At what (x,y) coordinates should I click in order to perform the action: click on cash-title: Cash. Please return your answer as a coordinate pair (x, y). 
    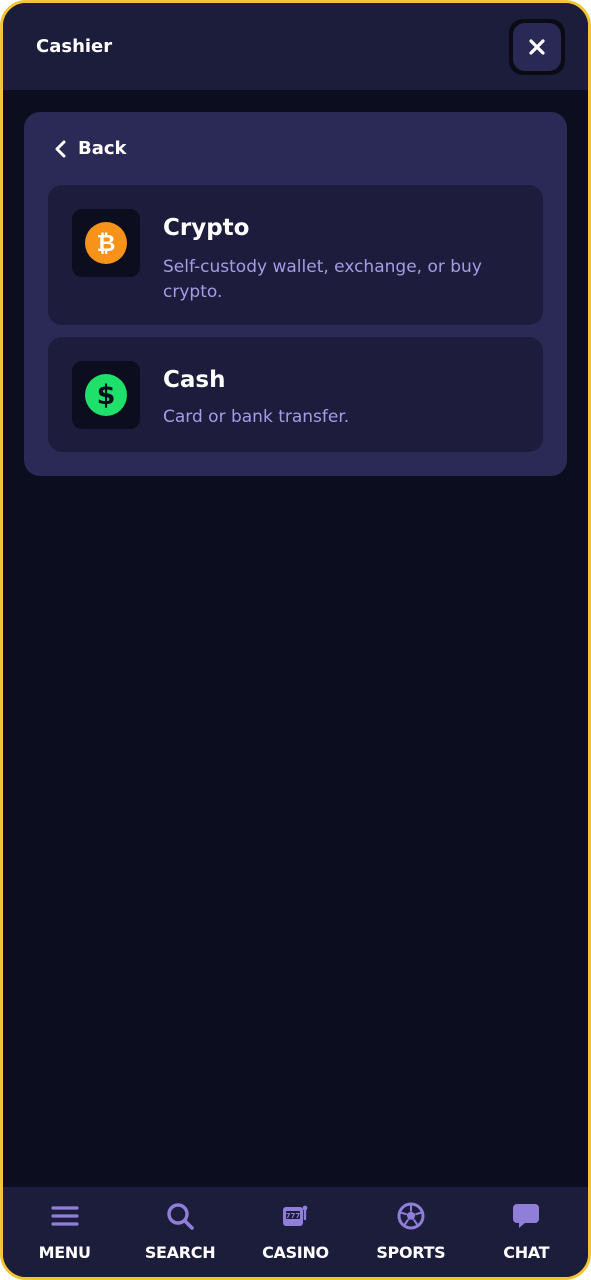
    Looking at the image, I should click on (194, 380).